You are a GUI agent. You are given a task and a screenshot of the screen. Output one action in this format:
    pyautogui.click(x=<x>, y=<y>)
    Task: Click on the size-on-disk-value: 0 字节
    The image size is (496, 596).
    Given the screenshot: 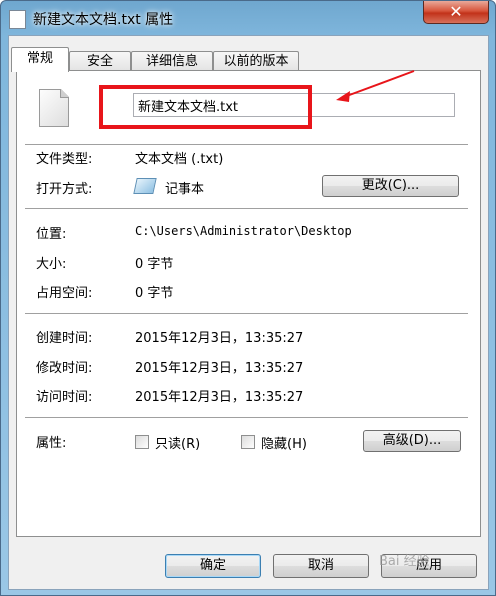 What is the action you would take?
    pyautogui.click(x=154, y=293)
    